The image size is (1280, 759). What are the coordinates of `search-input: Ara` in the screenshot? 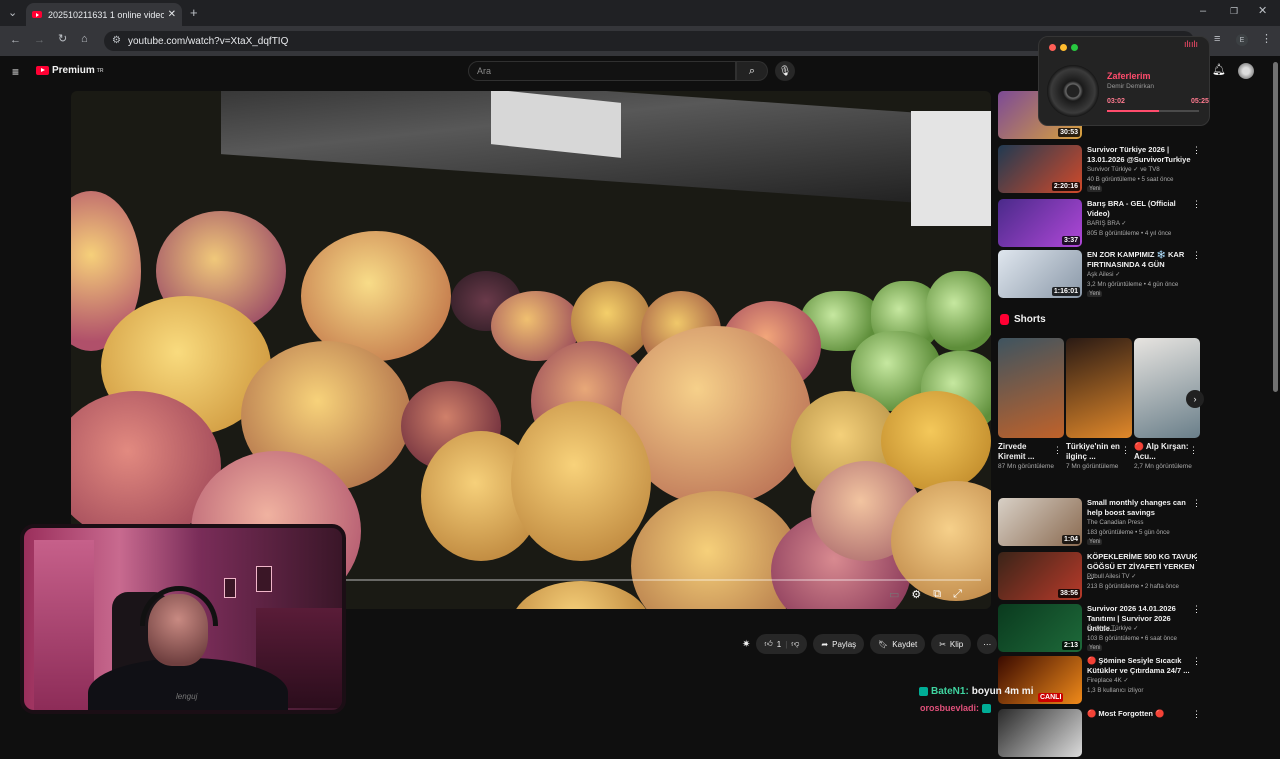 It's located at (602, 71).